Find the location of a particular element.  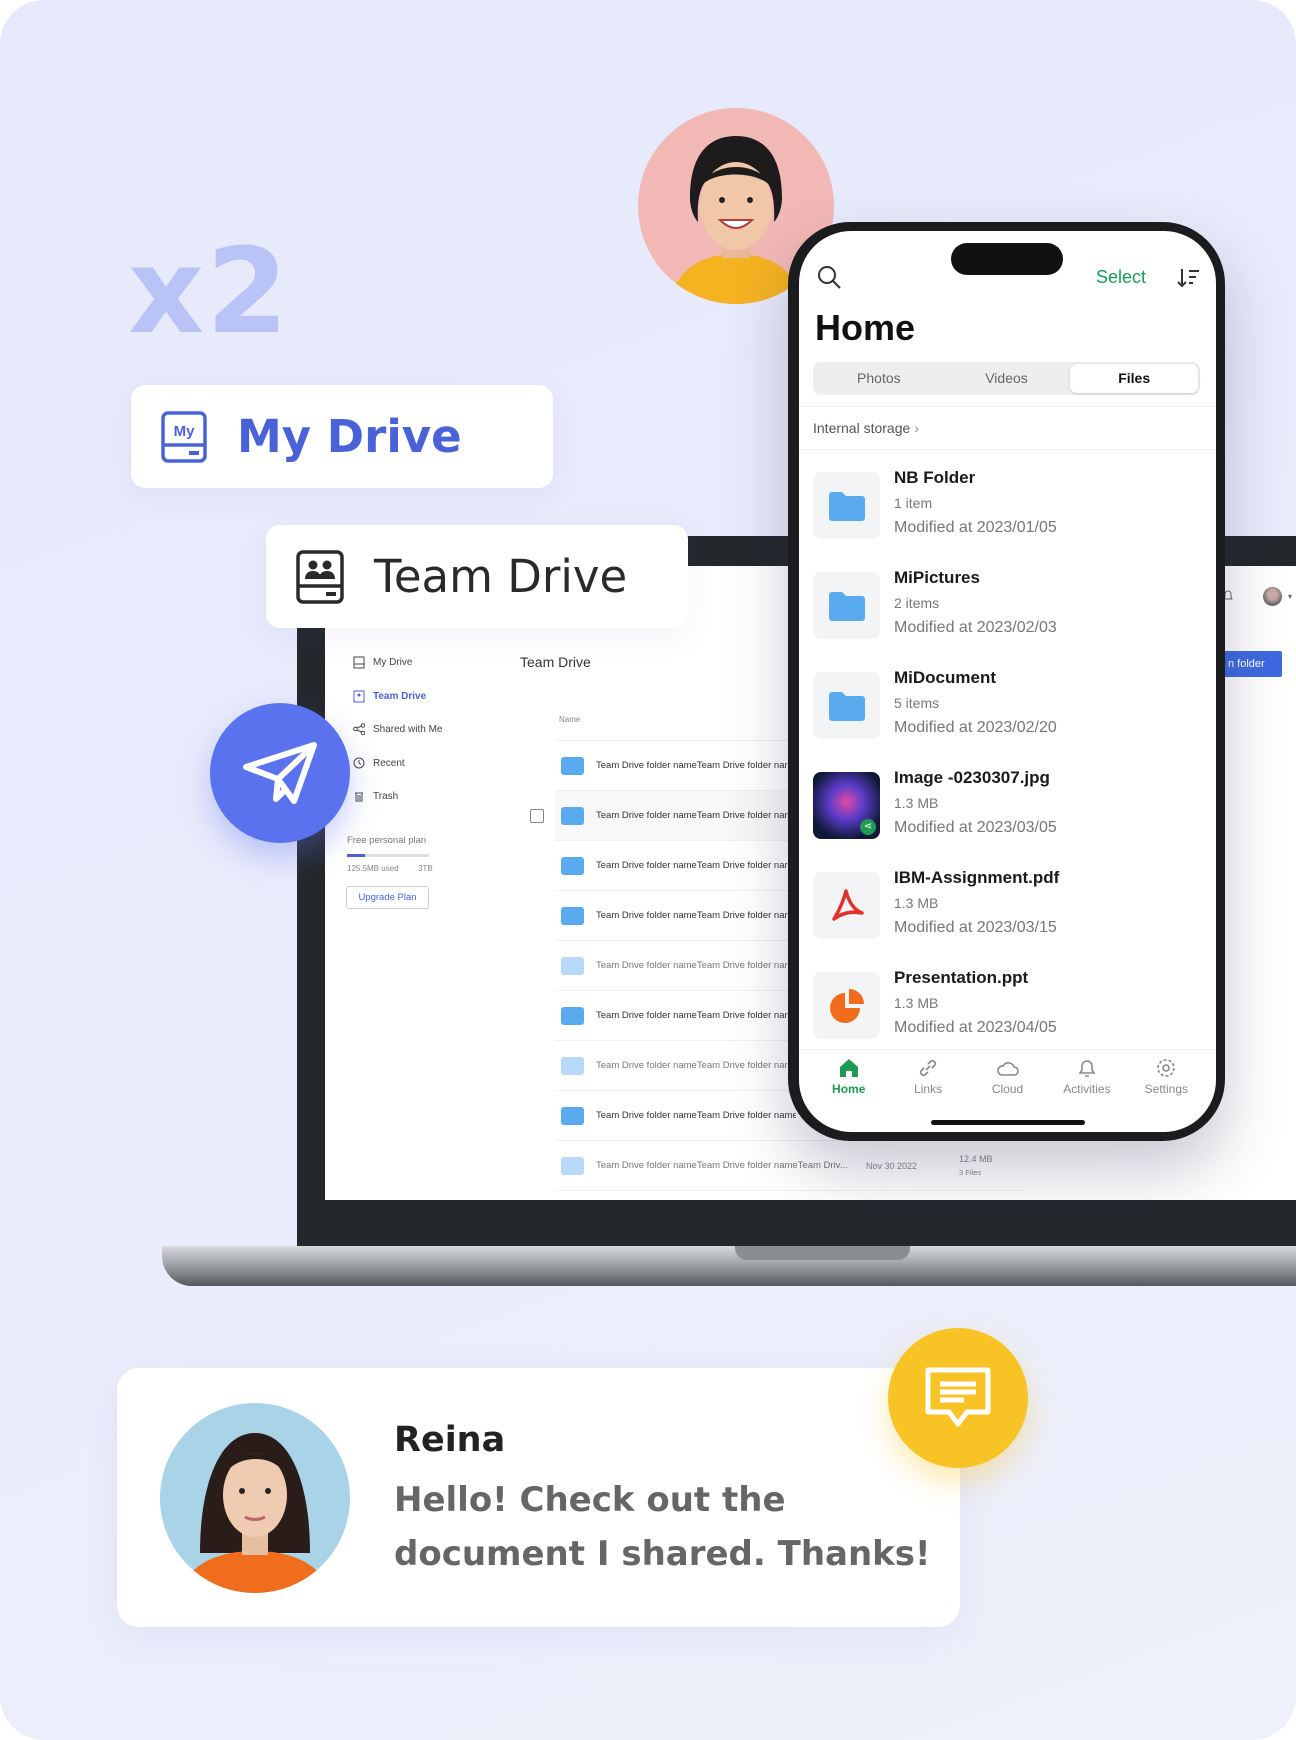

tab-bar: Photos Videos Files is located at coordinates (1006, 378).